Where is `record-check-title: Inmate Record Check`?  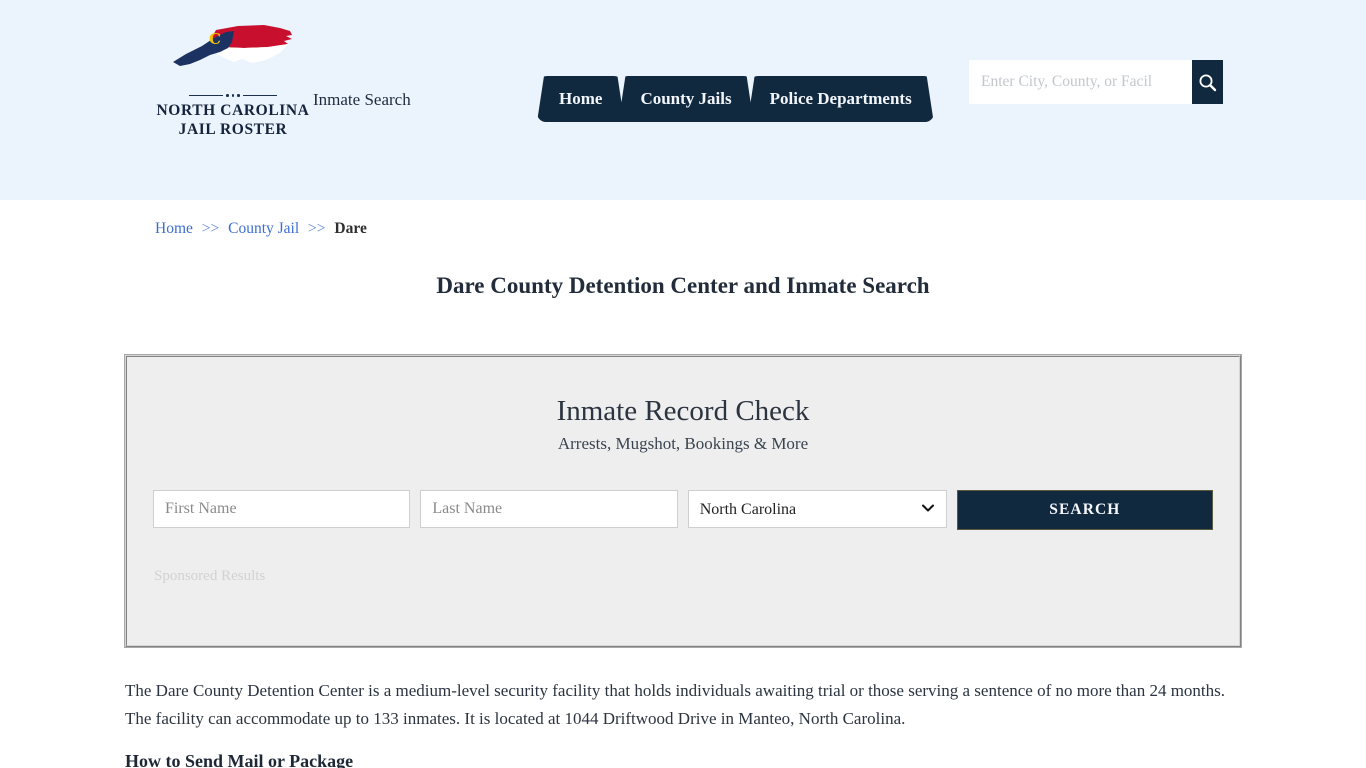 record-check-title: Inmate Record Check is located at coordinates (683, 411).